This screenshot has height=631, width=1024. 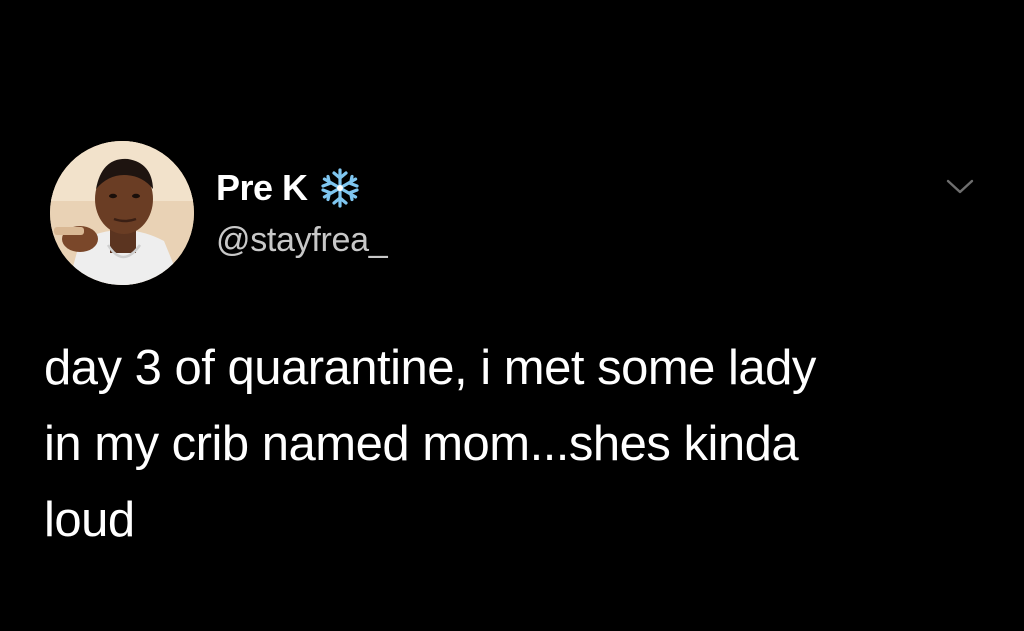 I want to click on snowflake-icon, so click(x=340, y=188).